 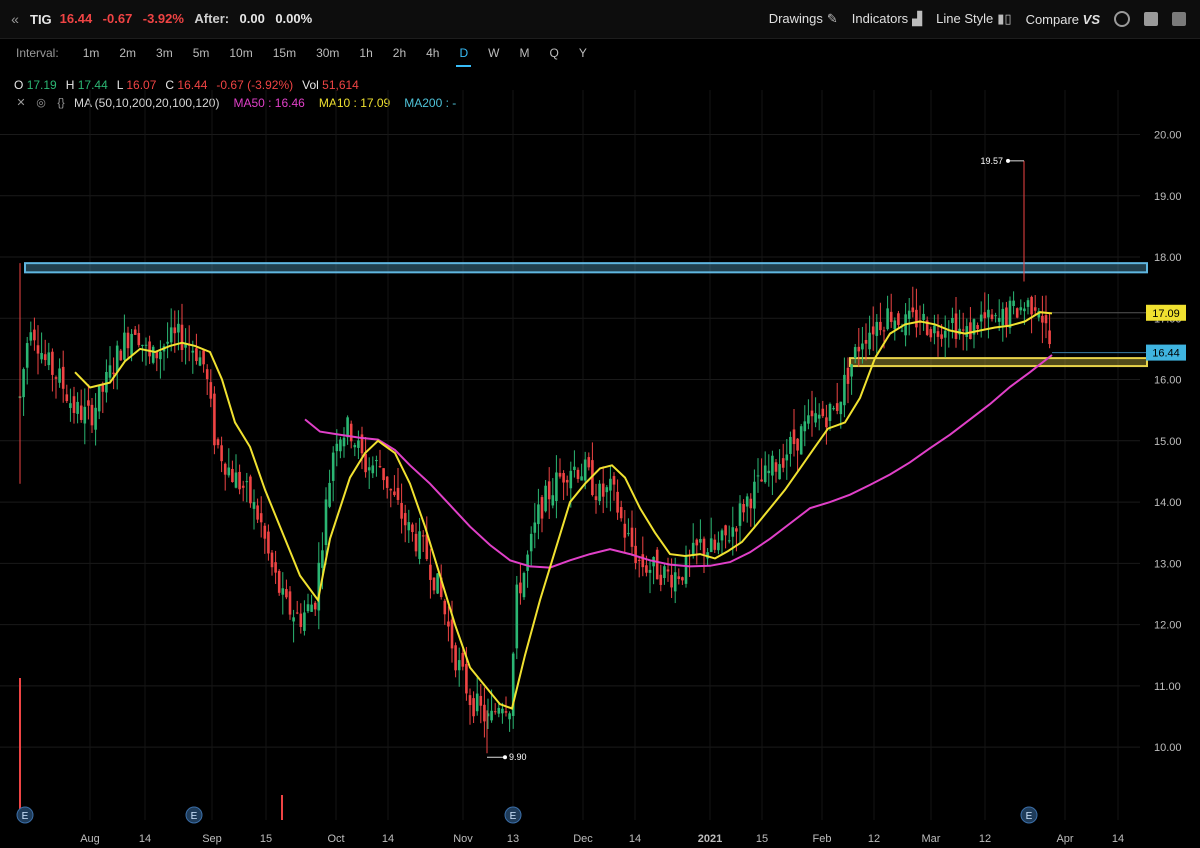 I want to click on x-tick-label: 14, so click(x=145, y=839).